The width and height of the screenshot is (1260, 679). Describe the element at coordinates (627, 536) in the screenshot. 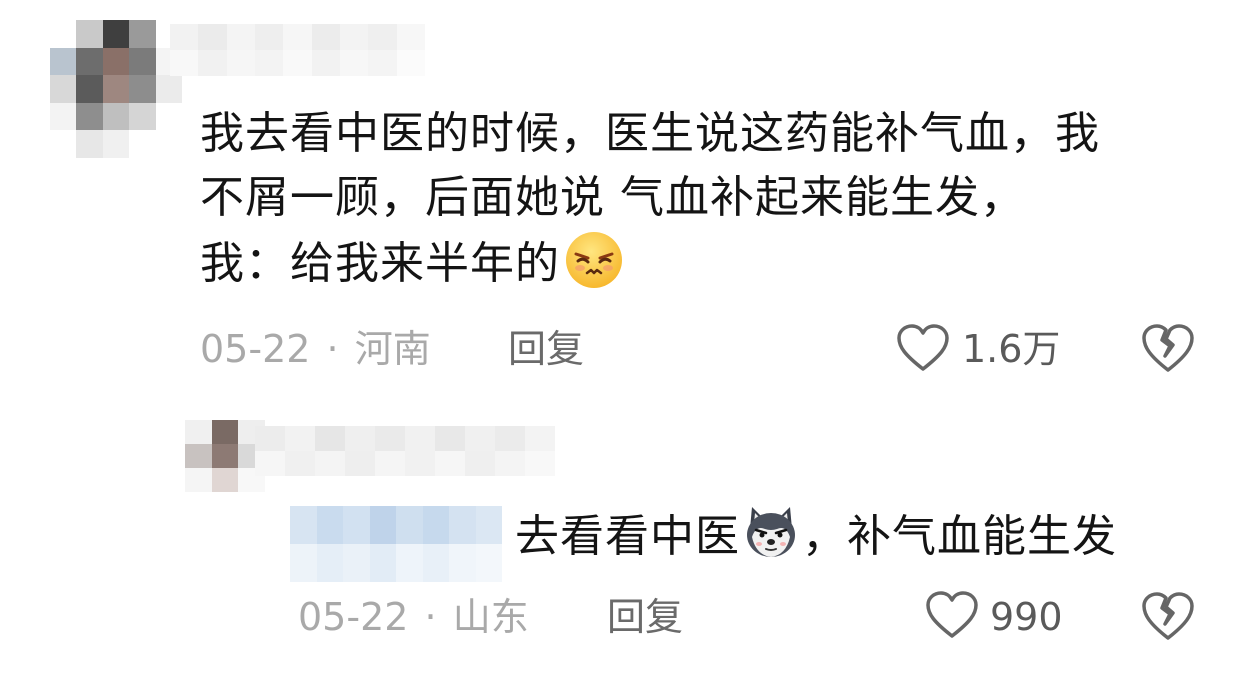

I see `reply-text-before: 去看看中医` at that location.